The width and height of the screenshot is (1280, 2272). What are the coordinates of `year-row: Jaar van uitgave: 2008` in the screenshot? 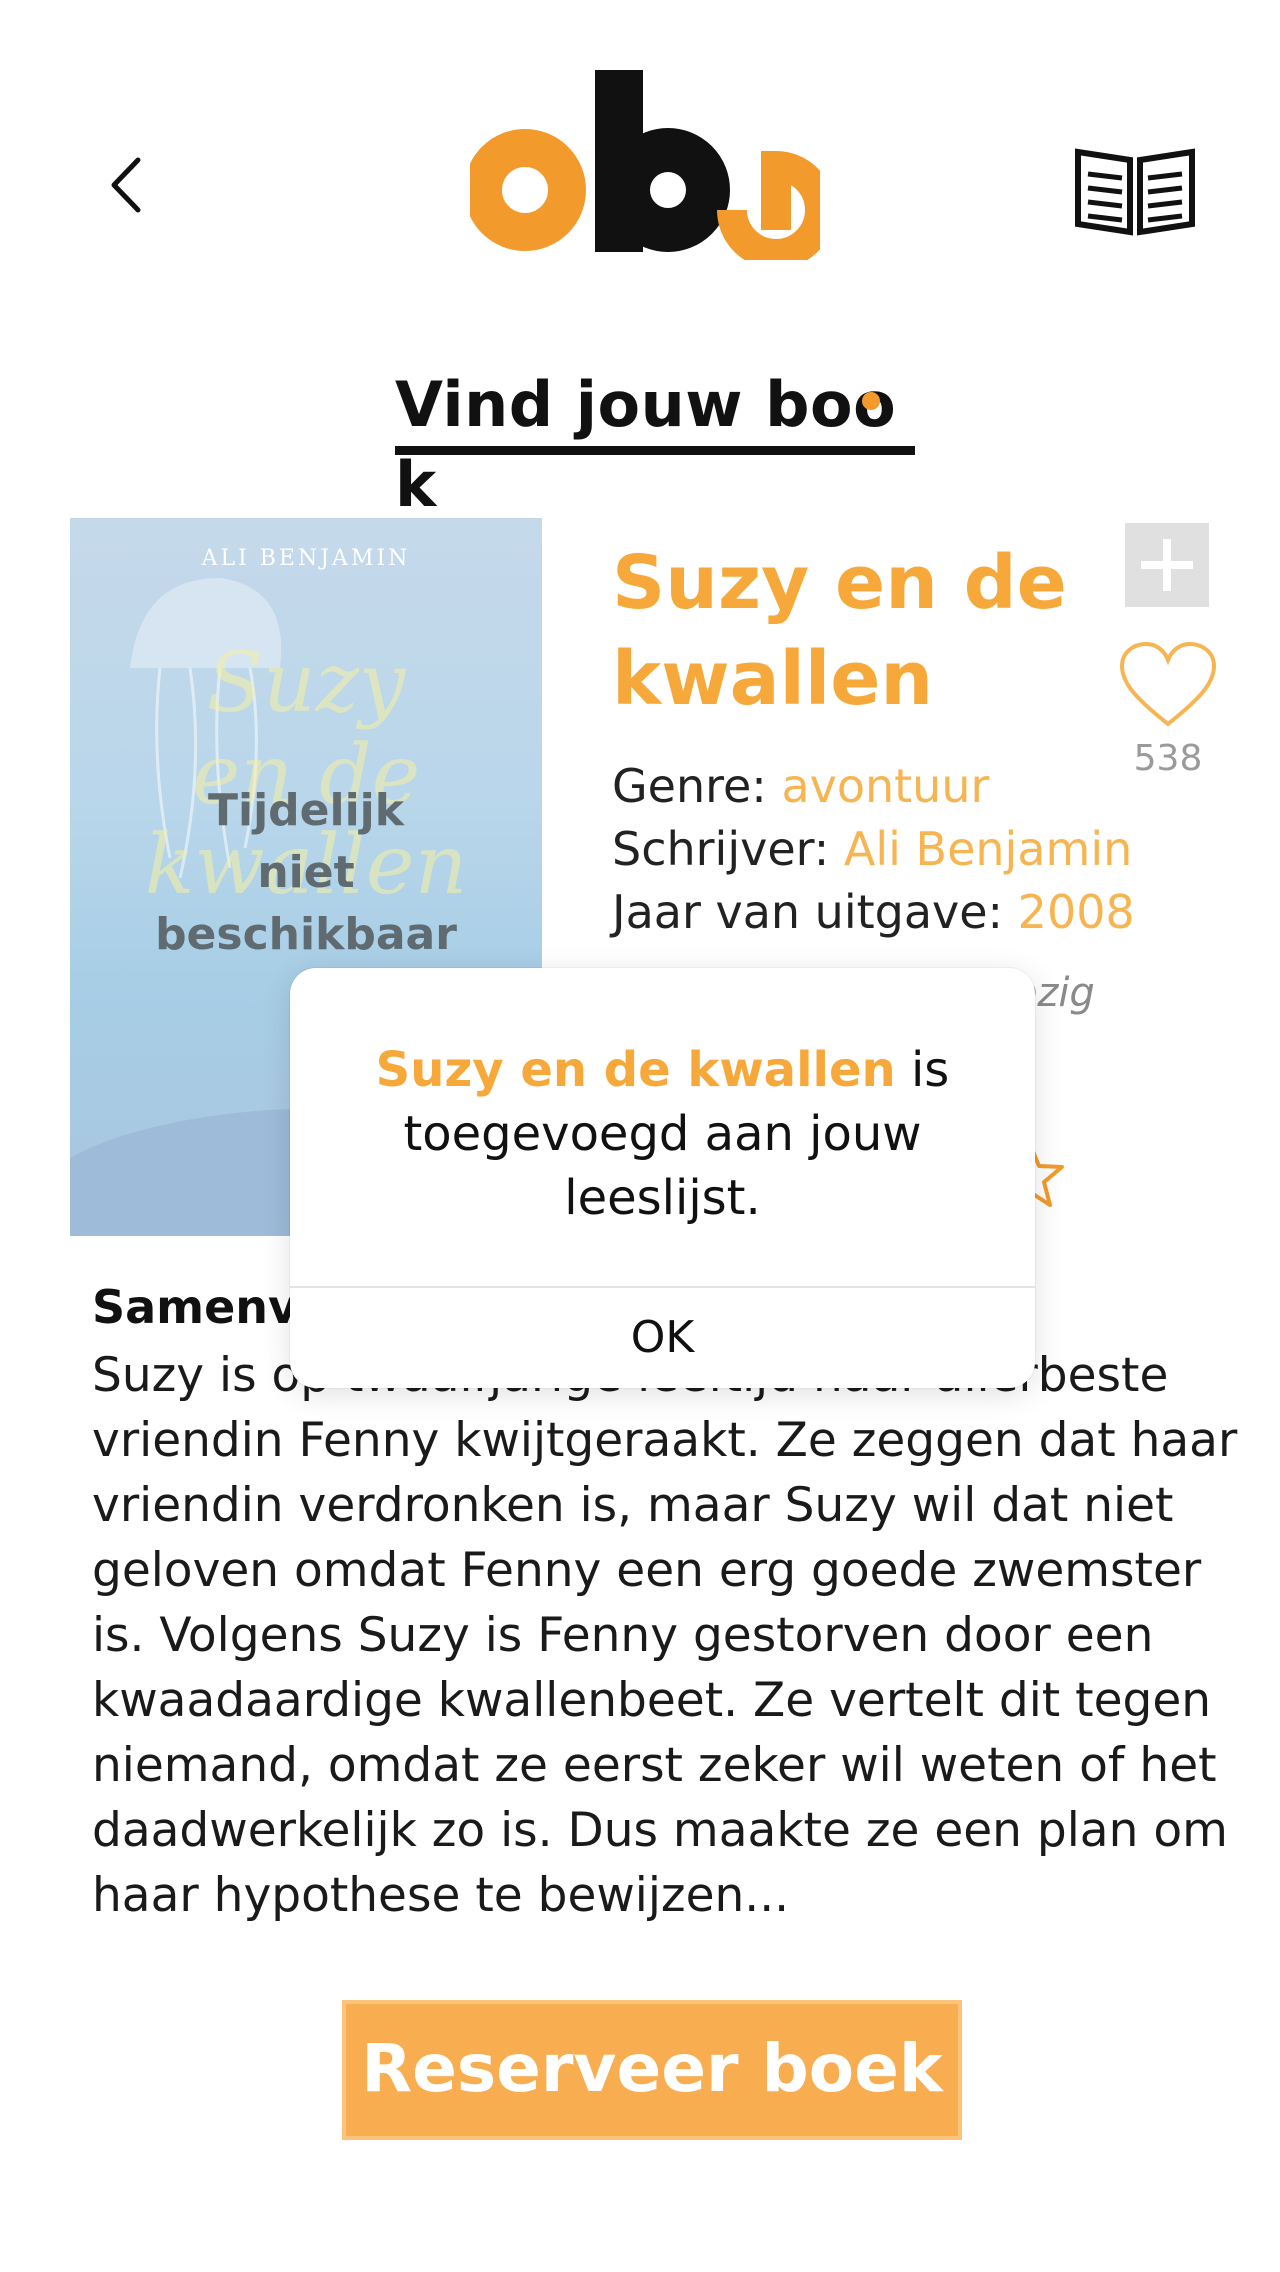 It's located at (873, 912).